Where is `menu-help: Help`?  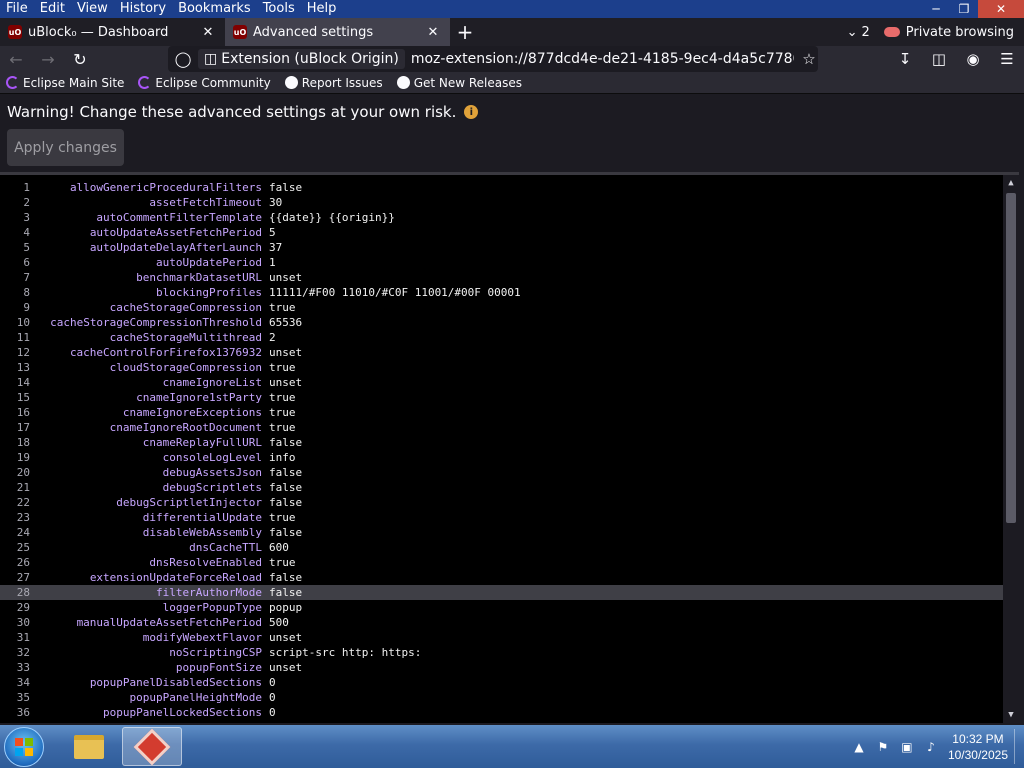 menu-help: Help is located at coordinates (322, 9).